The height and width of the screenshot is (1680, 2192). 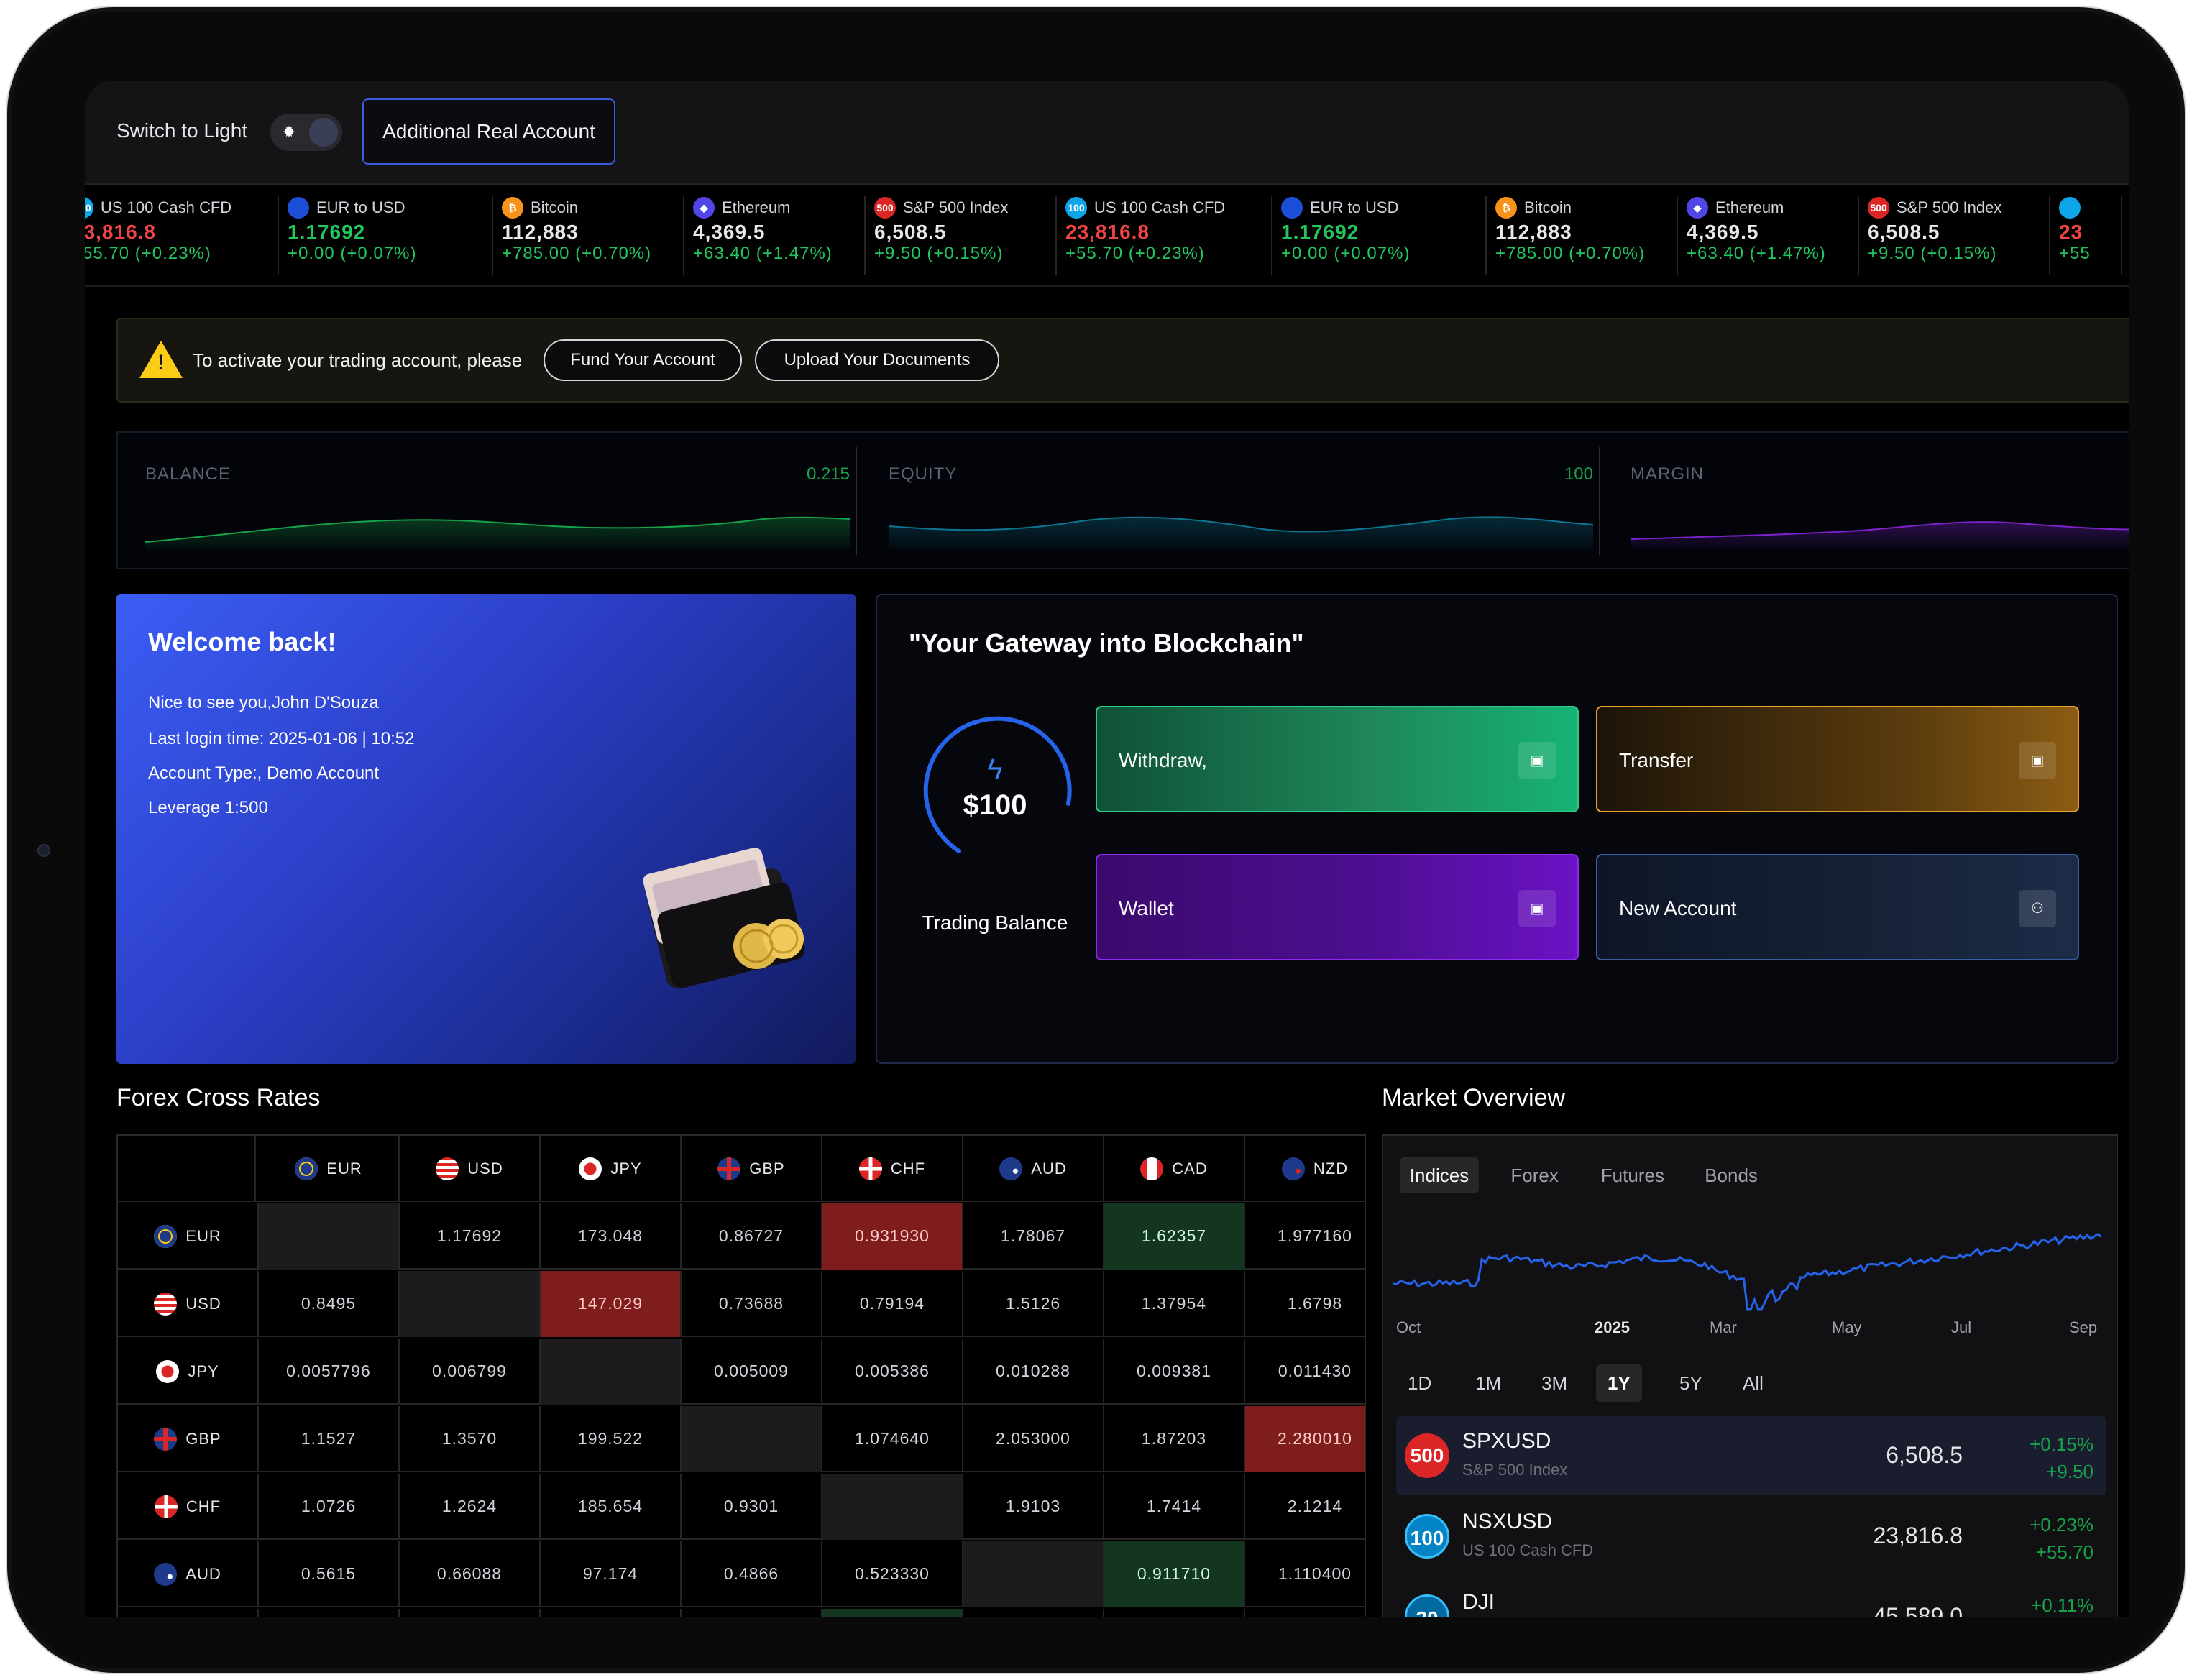 I want to click on market-change: +0.23% +55.70, so click(x=2062, y=1538).